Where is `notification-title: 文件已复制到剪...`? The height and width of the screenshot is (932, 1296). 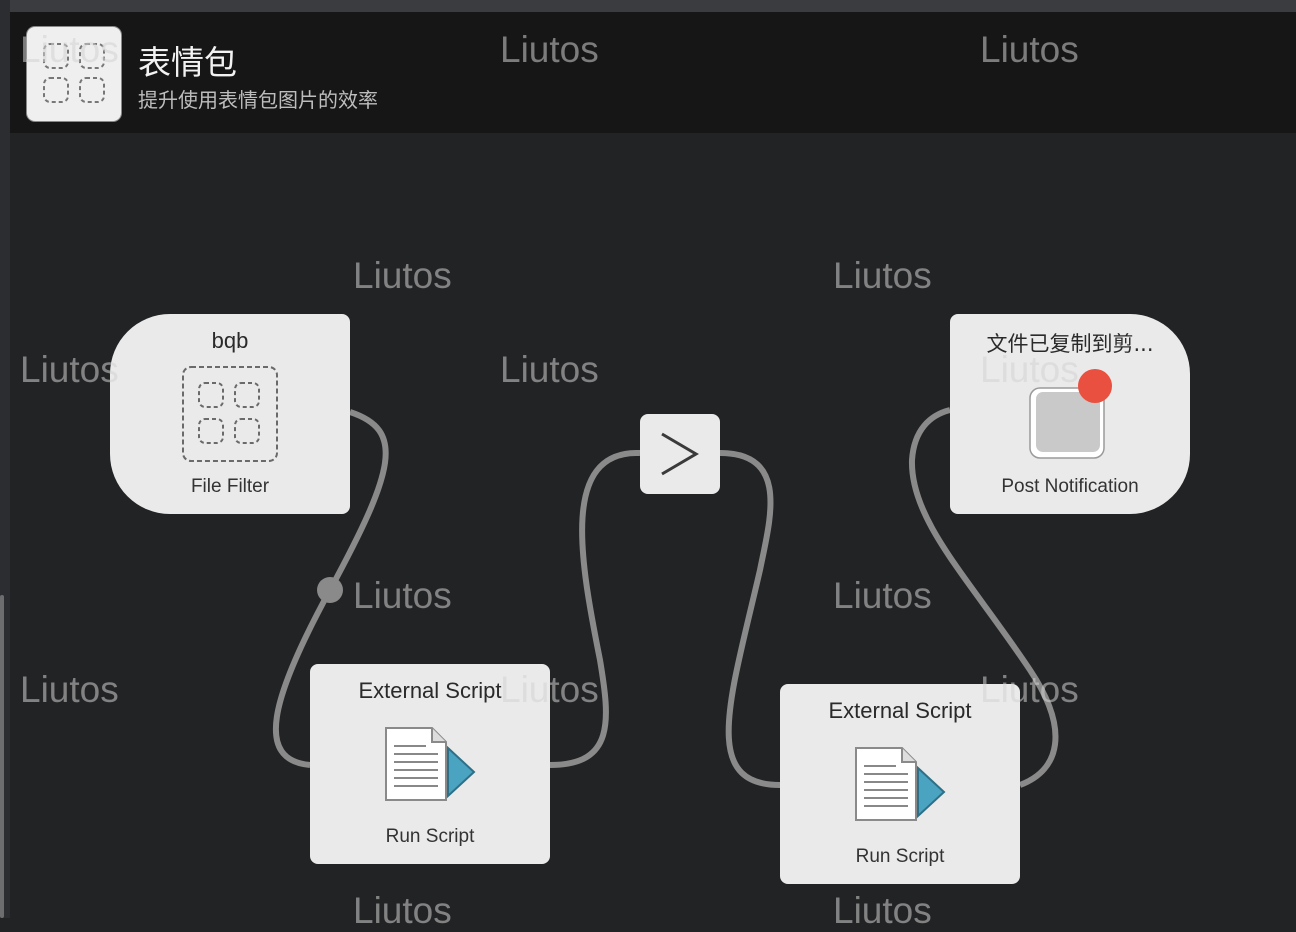
notification-title: 文件已复制到剪... is located at coordinates (1070, 344).